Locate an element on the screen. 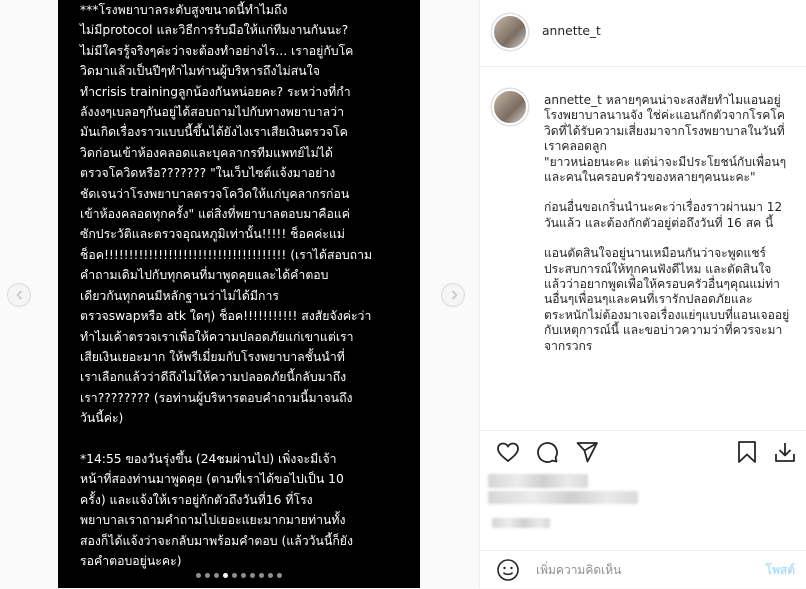 The image size is (806, 589). comment-bar: เพิ่มความคิดเห็น โพสต์ is located at coordinates (643, 569).